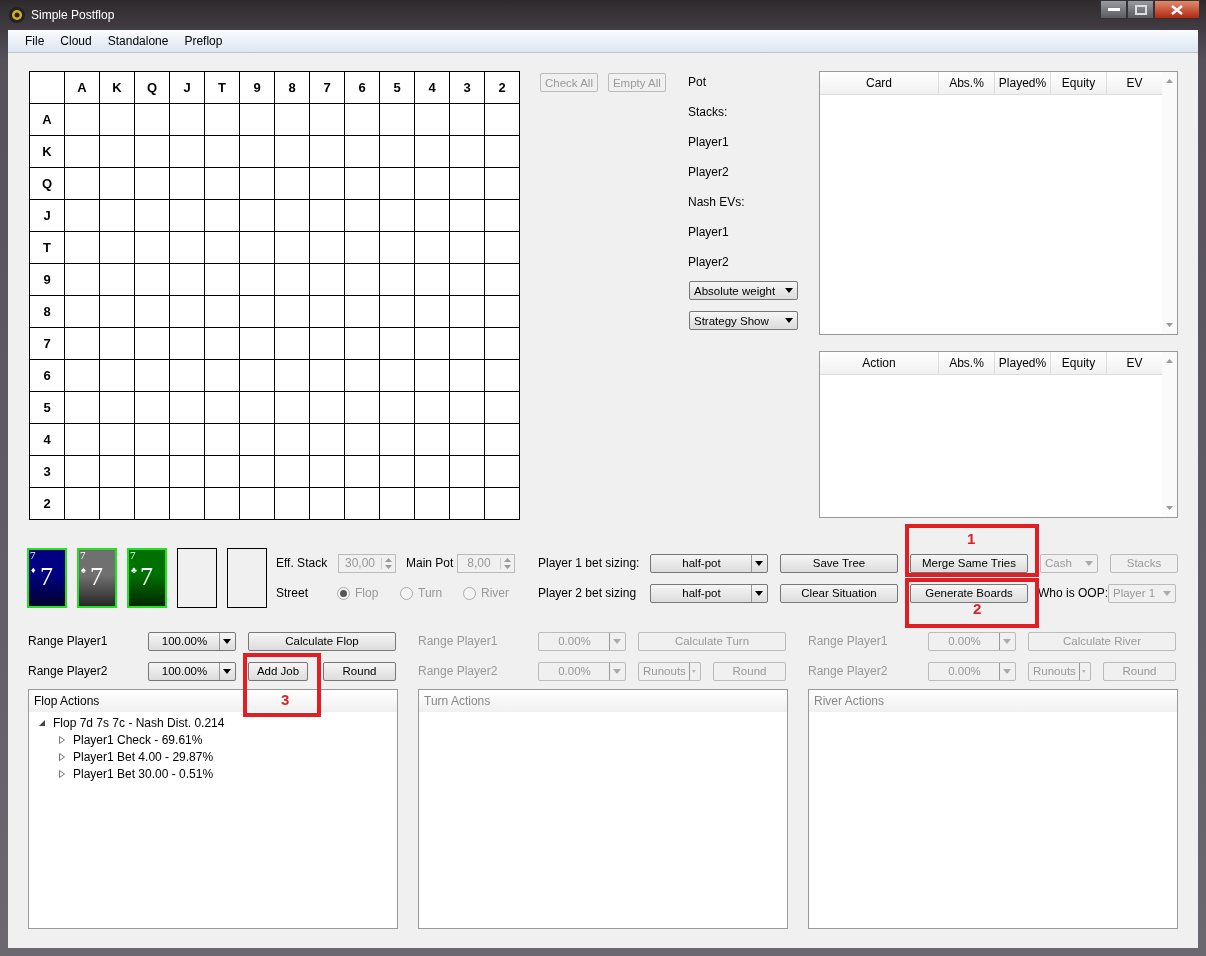 Image resolution: width=1206 pixels, height=956 pixels. Describe the element at coordinates (278, 671) in the screenshot. I see `add-job-button: Add Job` at that location.